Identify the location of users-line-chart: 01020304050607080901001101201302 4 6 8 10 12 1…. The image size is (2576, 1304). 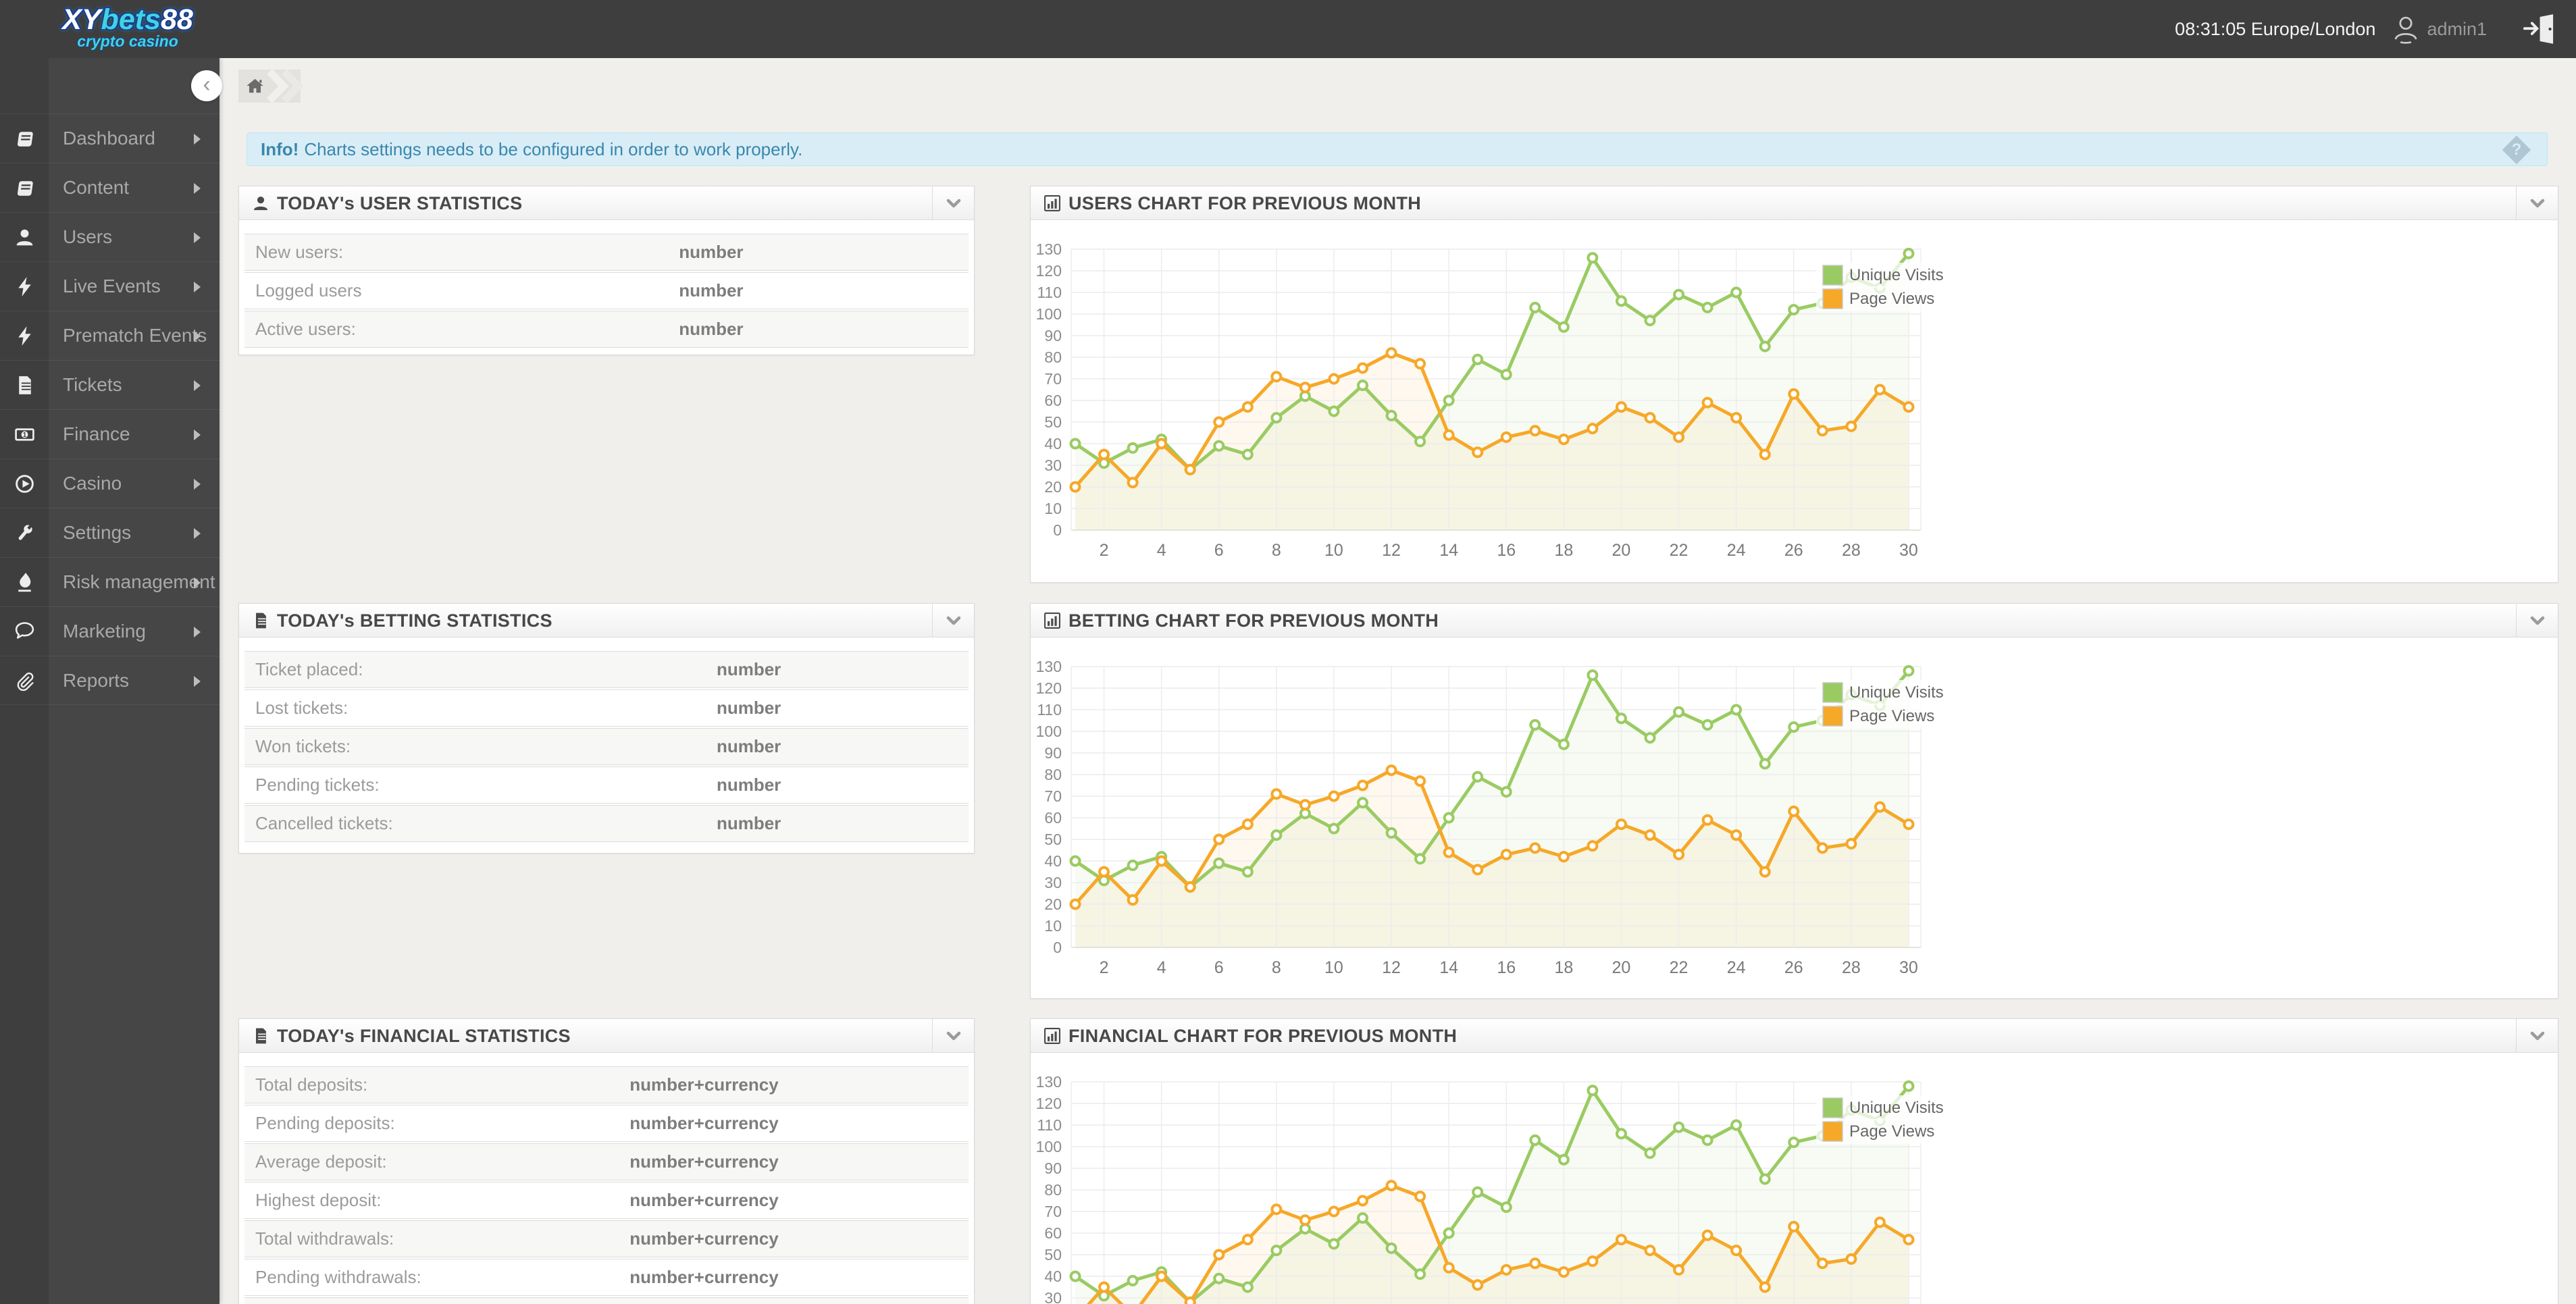
(1490, 400).